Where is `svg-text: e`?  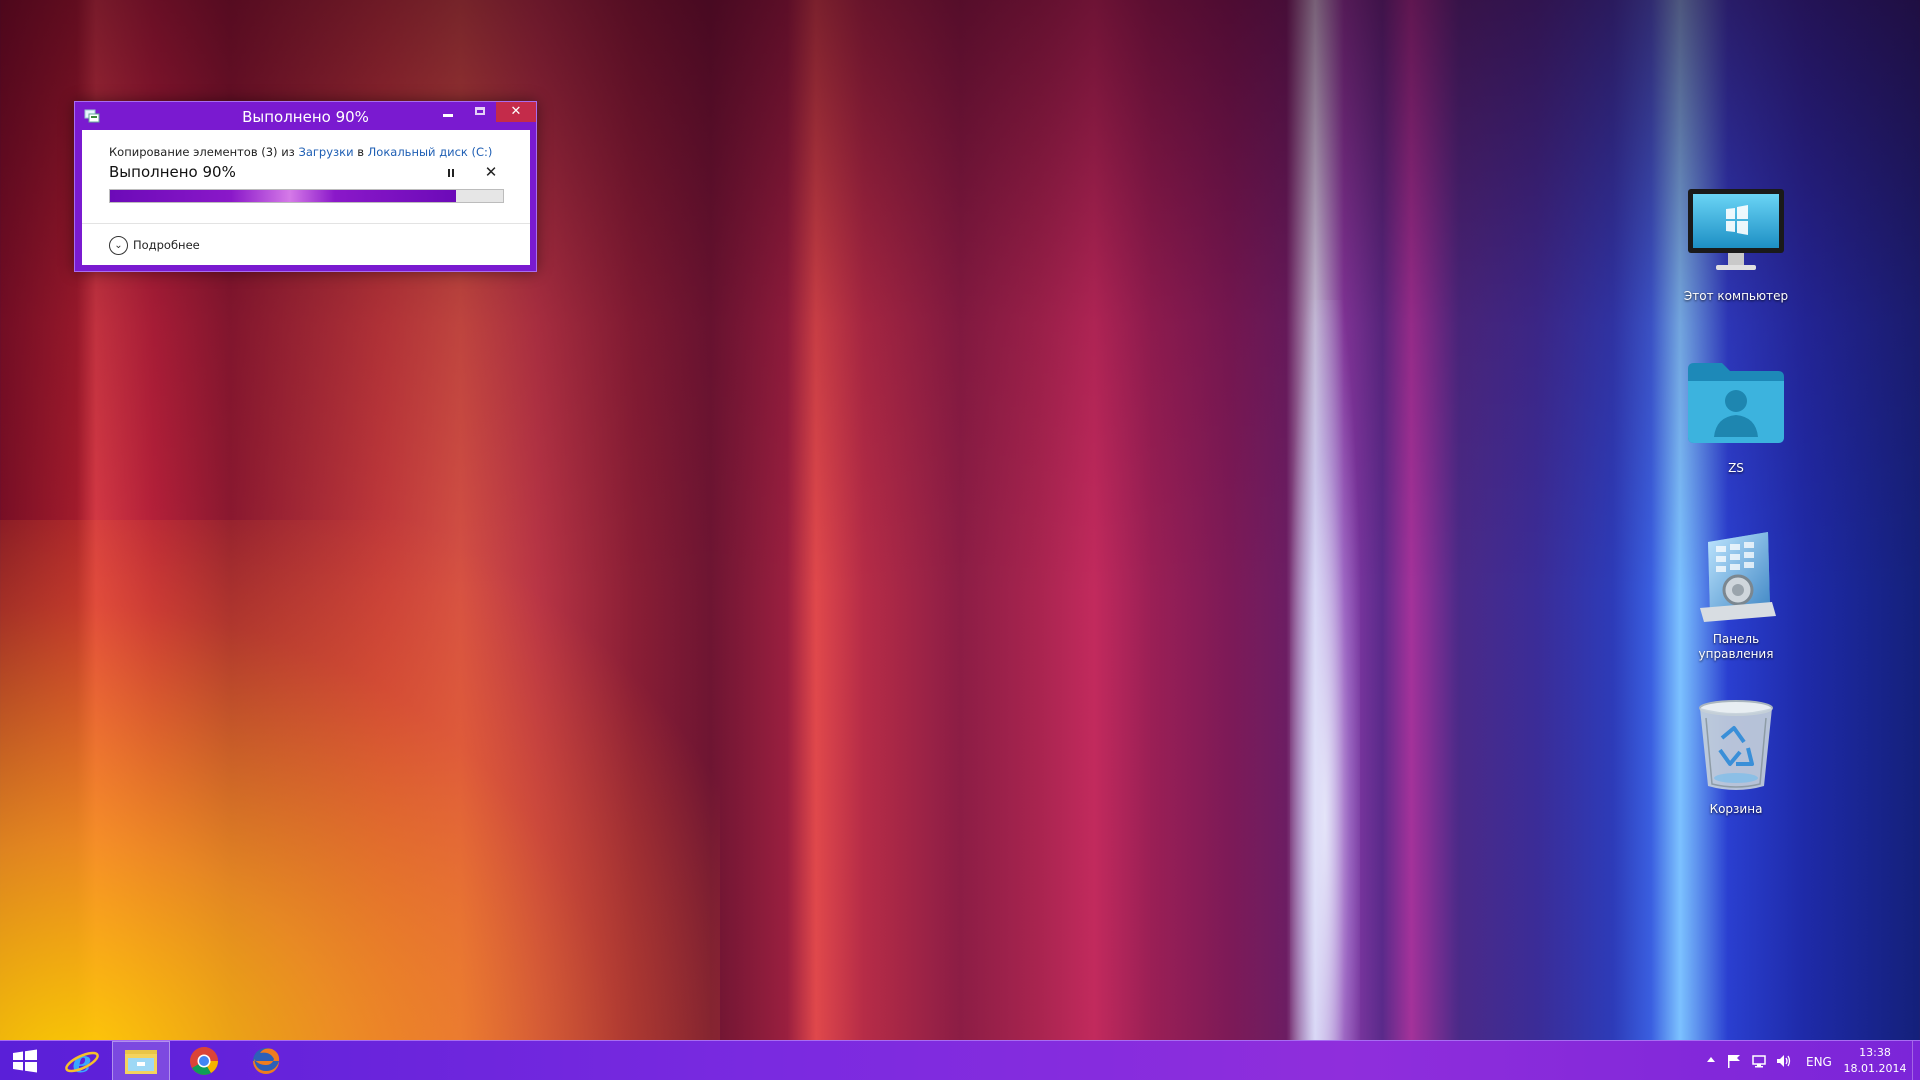 svg-text: e is located at coordinates (81, 1062).